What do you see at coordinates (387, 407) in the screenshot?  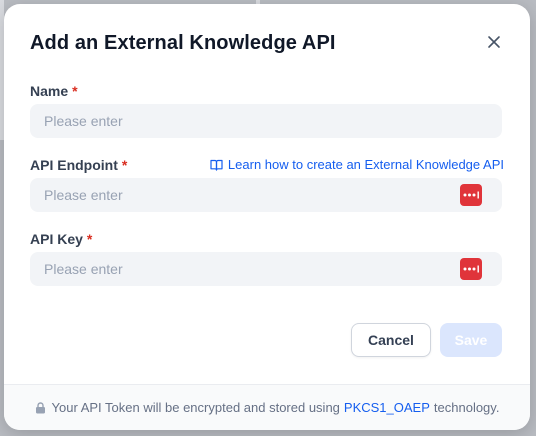 I see `pkcs-link: PKCS1_OAEP` at bounding box center [387, 407].